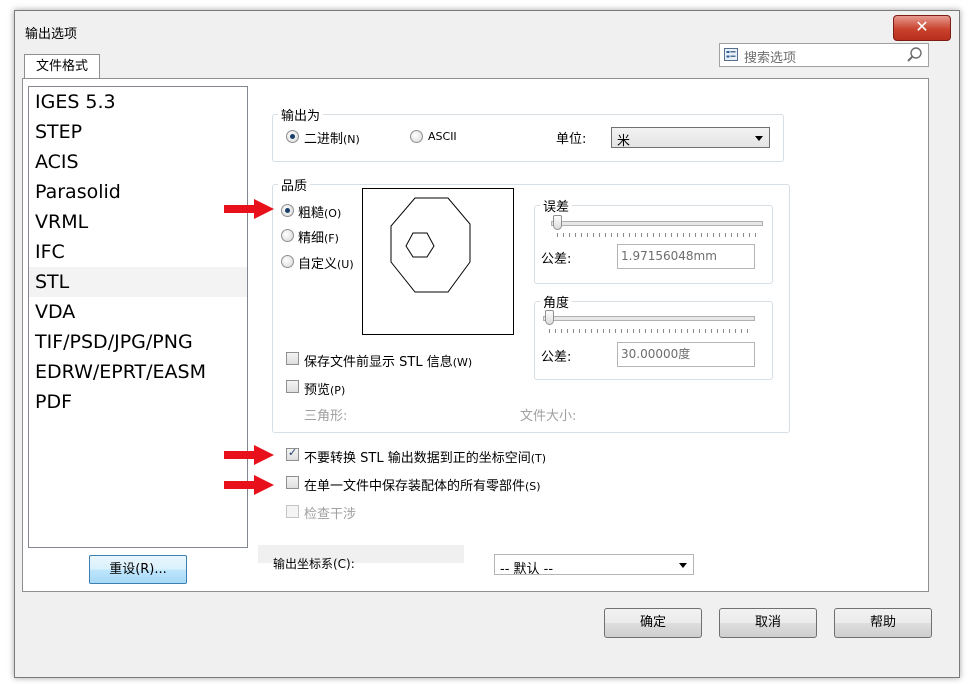 This screenshot has width=971, height=684. What do you see at coordinates (556, 207) in the screenshot?
I see `deviation-legend: 误差` at bounding box center [556, 207].